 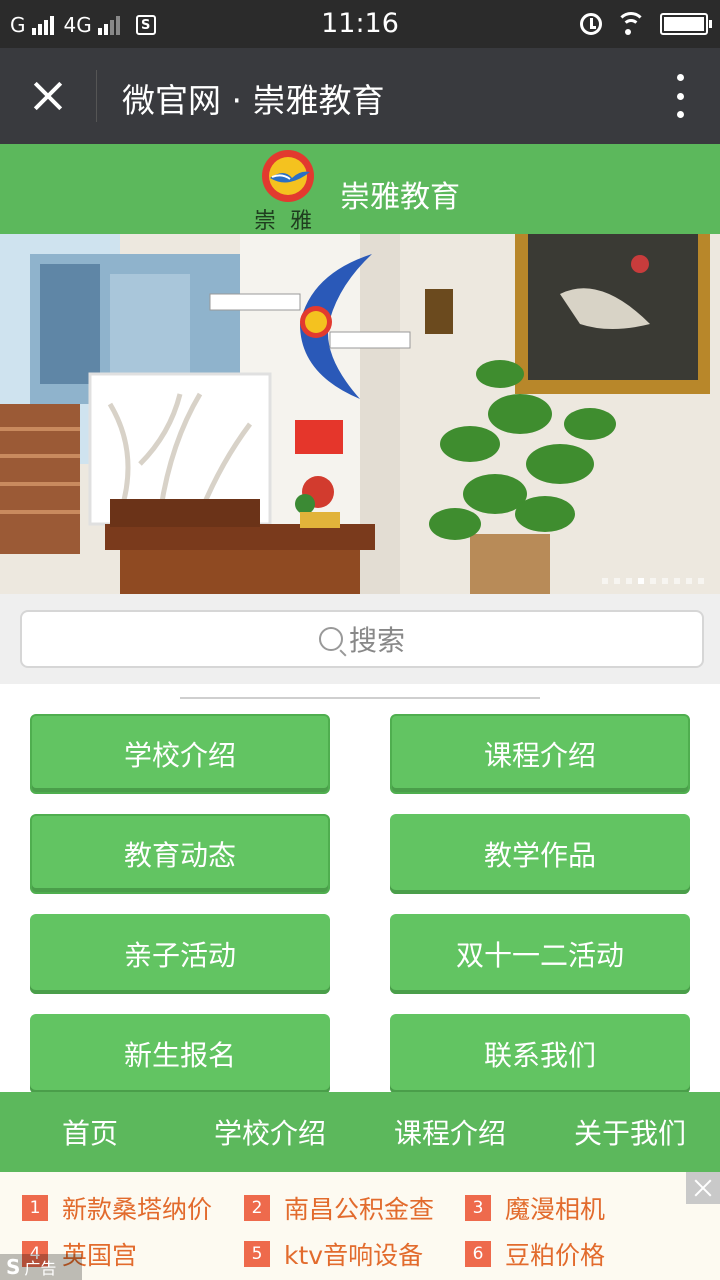 What do you see at coordinates (77, 25) in the screenshot?
I see `network-label: 4G` at bounding box center [77, 25].